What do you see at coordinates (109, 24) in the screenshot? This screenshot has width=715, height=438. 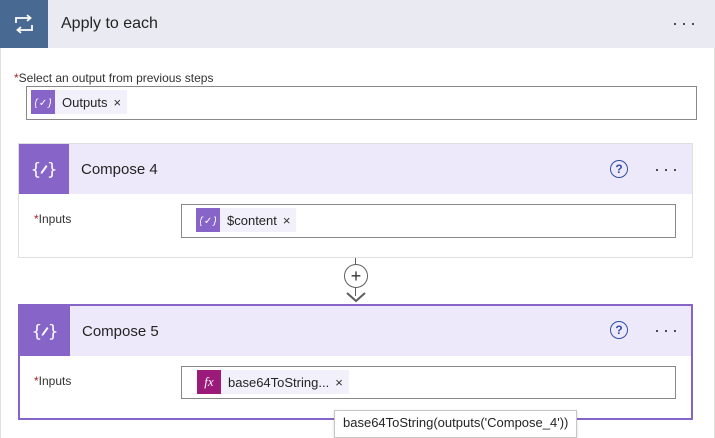 I see `apply-to-each-title: Apply to each` at bounding box center [109, 24].